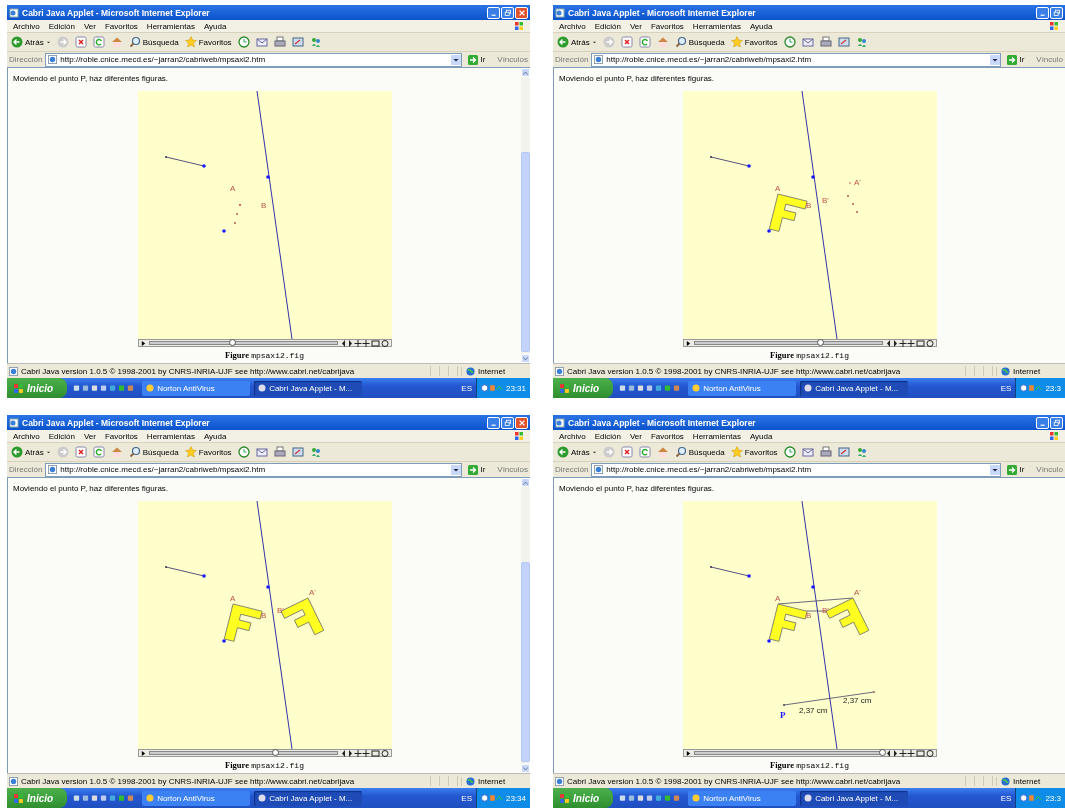  I want to click on geometry-canvas: A B, so click(264, 215).